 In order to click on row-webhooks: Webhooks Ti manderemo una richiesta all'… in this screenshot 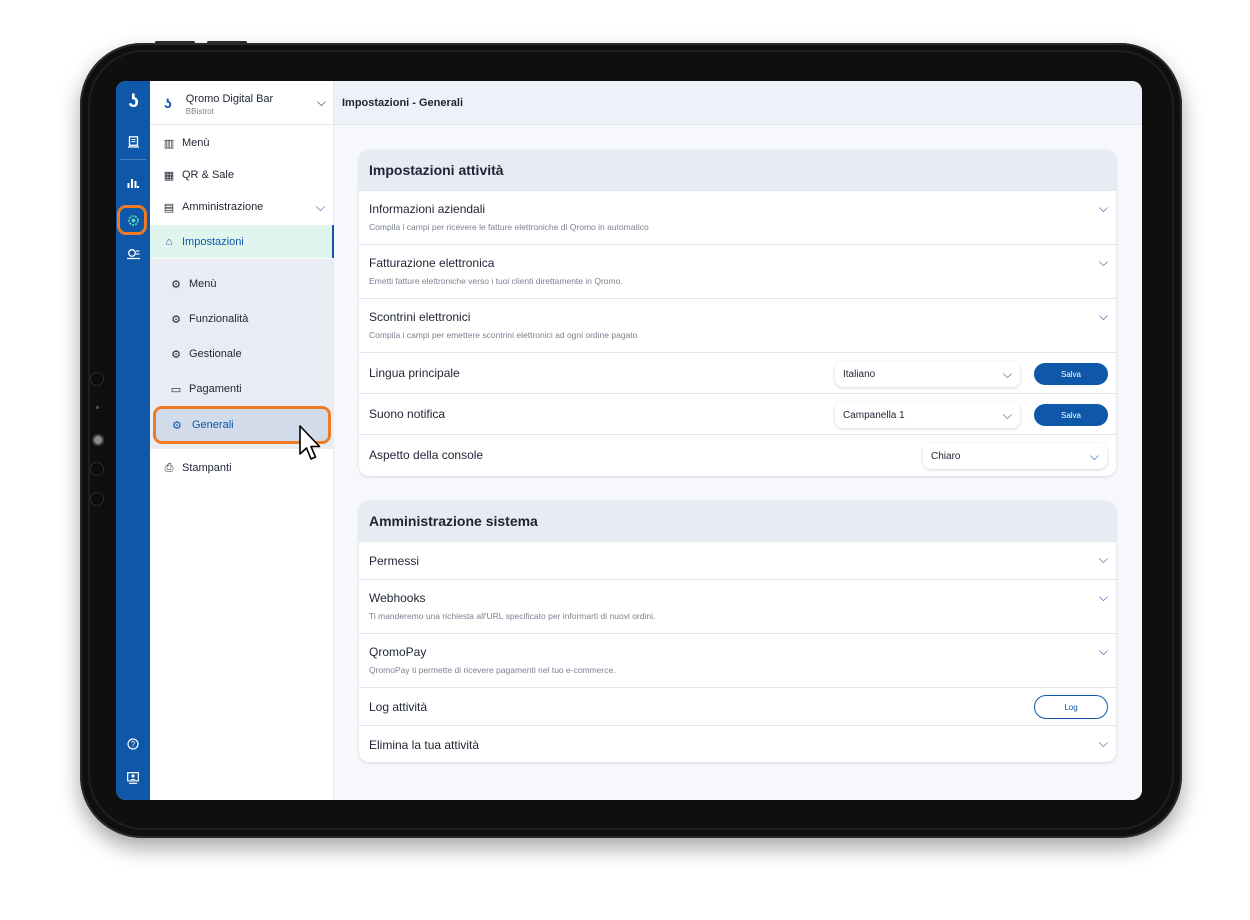, I will do `click(737, 606)`.